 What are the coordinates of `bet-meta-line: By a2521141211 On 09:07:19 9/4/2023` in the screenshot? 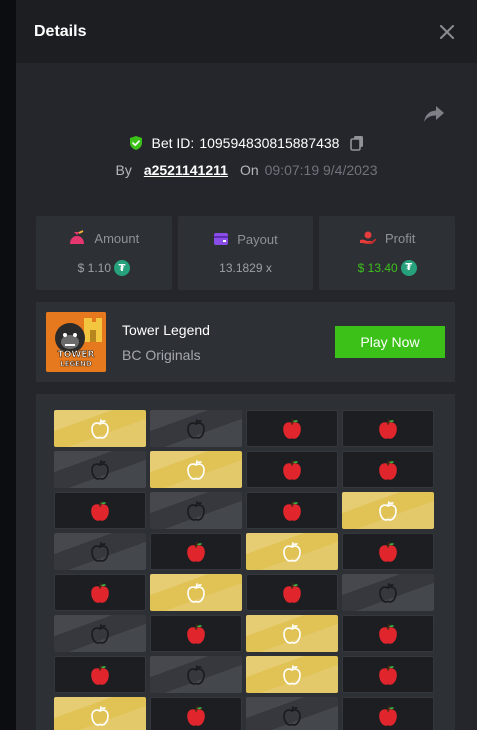 It's located at (246, 170).